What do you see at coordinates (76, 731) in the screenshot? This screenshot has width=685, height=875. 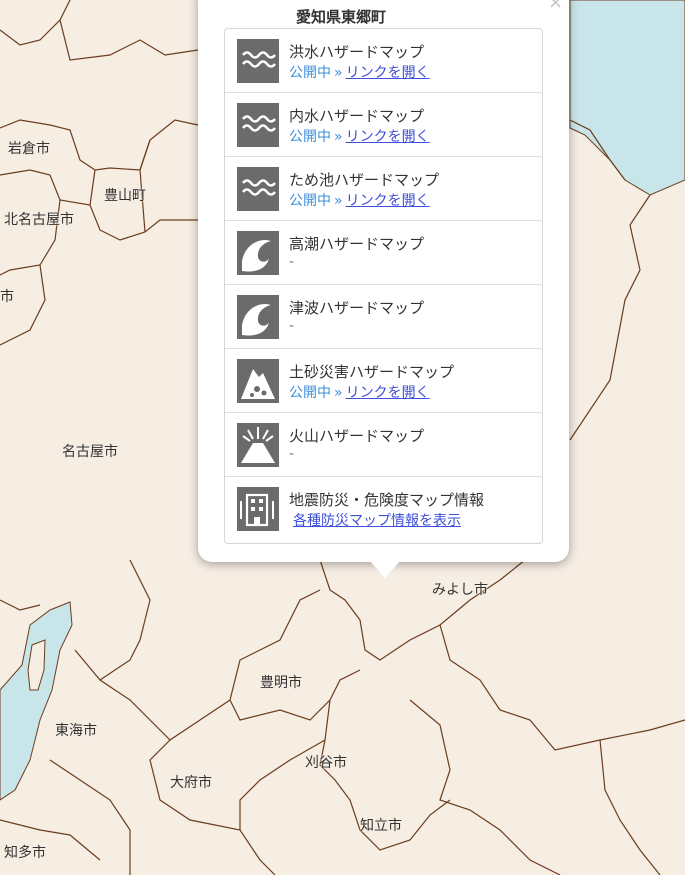 I see `city-label: 東海市` at bounding box center [76, 731].